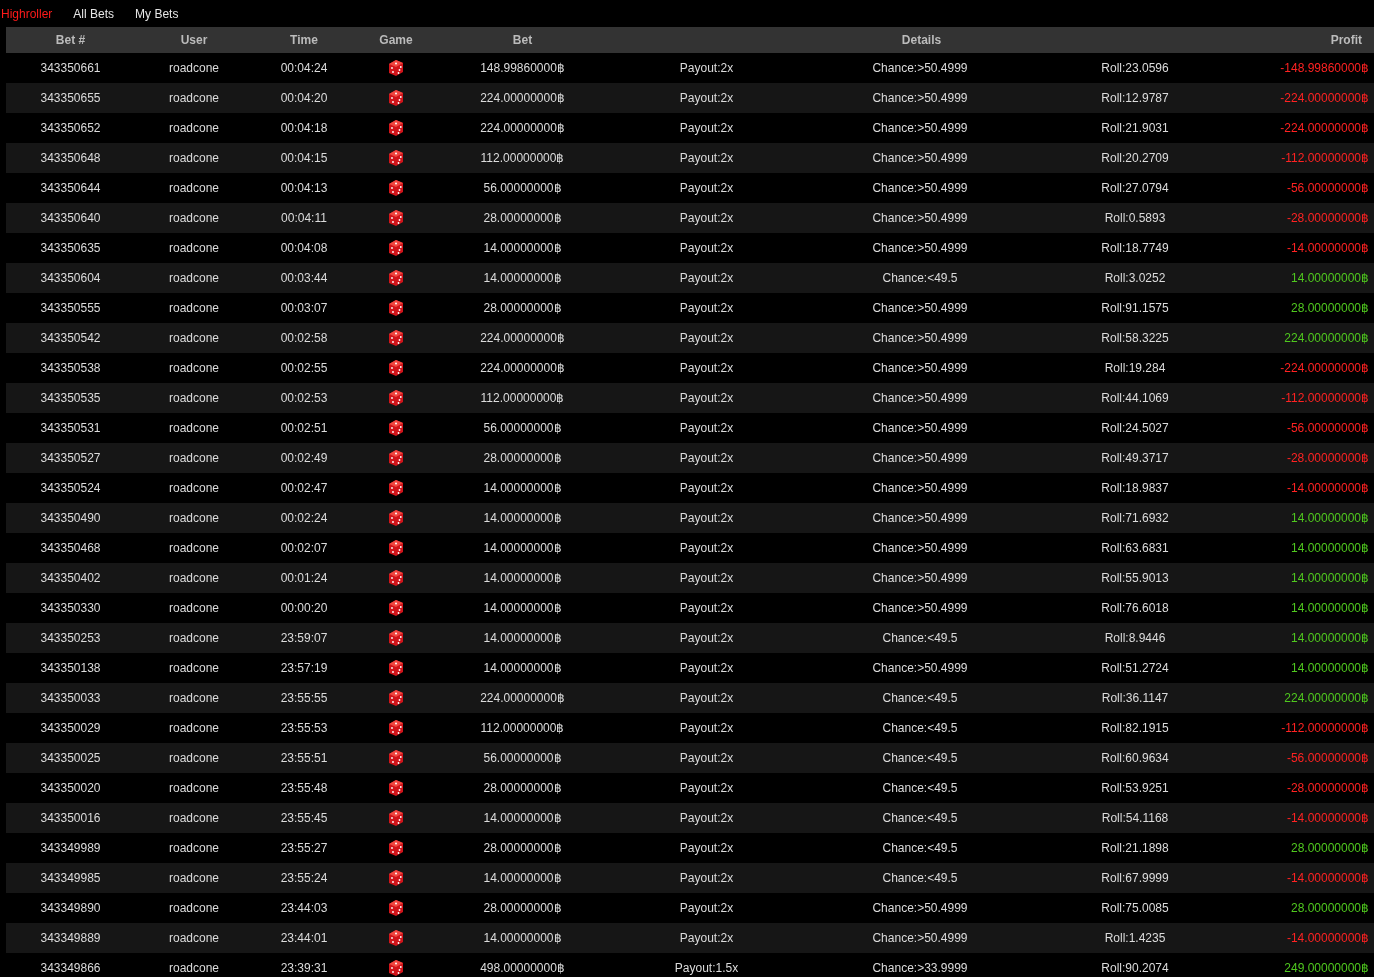 The width and height of the screenshot is (1374, 977). I want to click on table-cell: Chance:>33.9999, so click(920, 965).